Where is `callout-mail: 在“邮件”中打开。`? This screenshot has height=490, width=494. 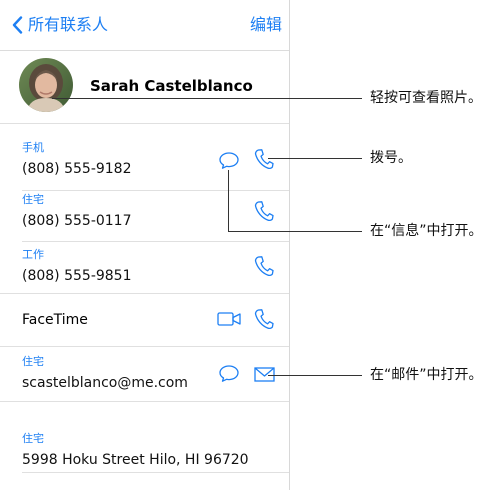
callout-mail: 在“邮件”中打开。 is located at coordinates (426, 375).